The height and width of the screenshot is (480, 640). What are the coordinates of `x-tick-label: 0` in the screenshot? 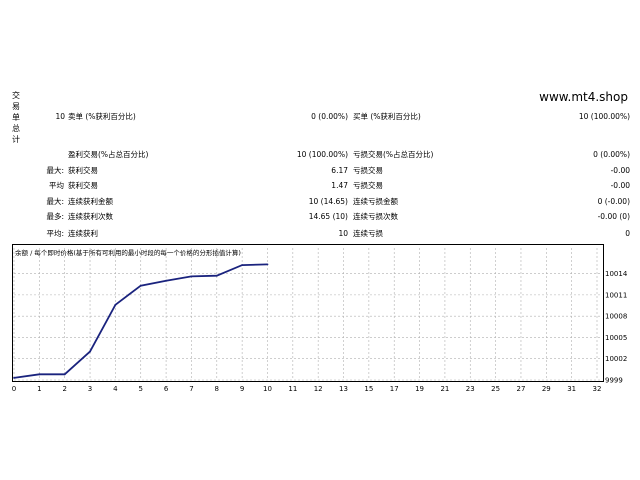 It's located at (14, 389).